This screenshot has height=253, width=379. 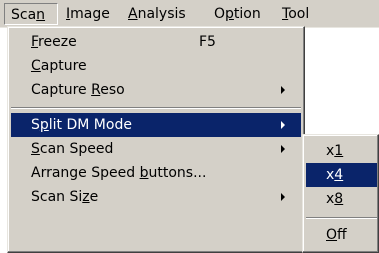 I want to click on item-text: Arrange Speed, so click(x=85, y=173).